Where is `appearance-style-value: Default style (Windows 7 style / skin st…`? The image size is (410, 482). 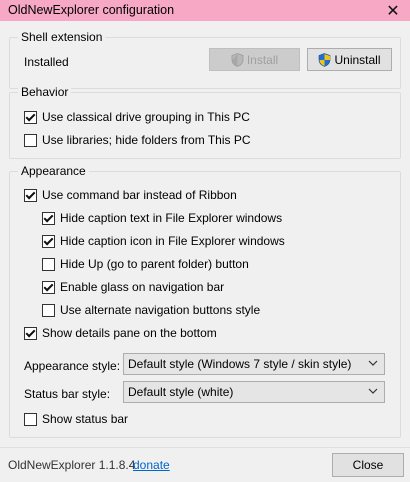
appearance-style-value: Default style (Windows 7 style / skin st… is located at coordinates (240, 364).